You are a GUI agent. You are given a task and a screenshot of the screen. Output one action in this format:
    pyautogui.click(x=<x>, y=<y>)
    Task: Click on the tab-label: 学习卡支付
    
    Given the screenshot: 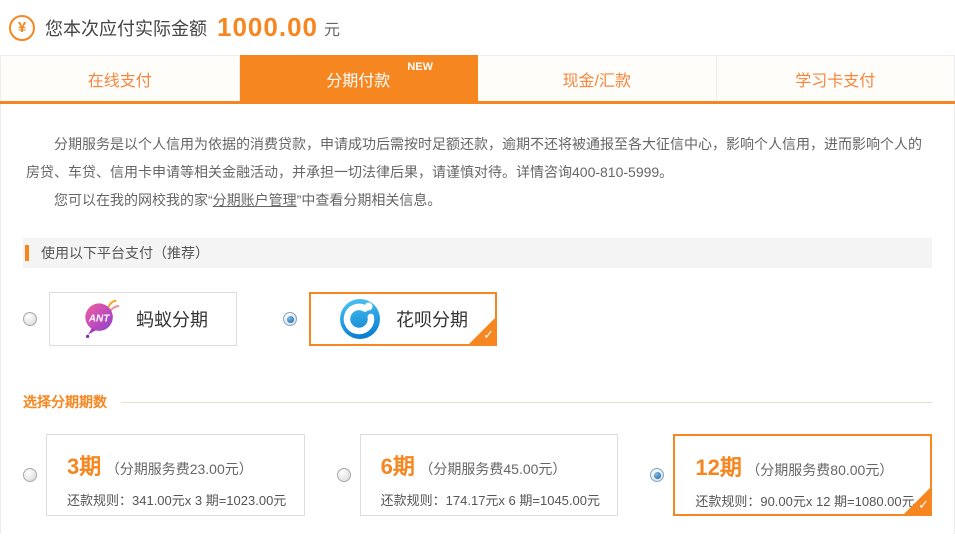 What is the action you would take?
    pyautogui.click(x=835, y=81)
    